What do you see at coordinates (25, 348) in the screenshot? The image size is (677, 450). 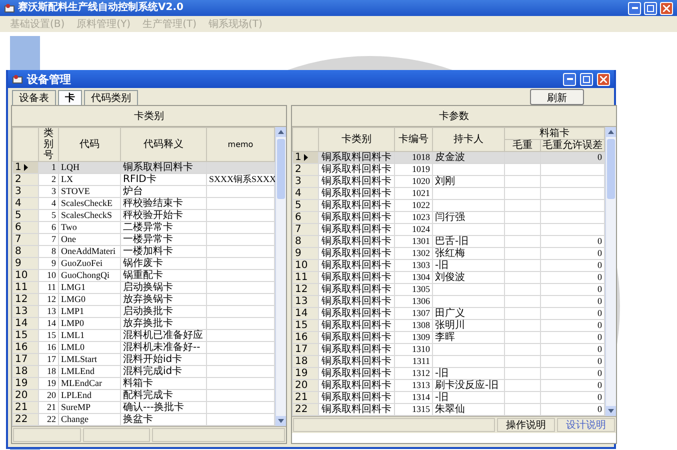 I see `row-header: 16` at bounding box center [25, 348].